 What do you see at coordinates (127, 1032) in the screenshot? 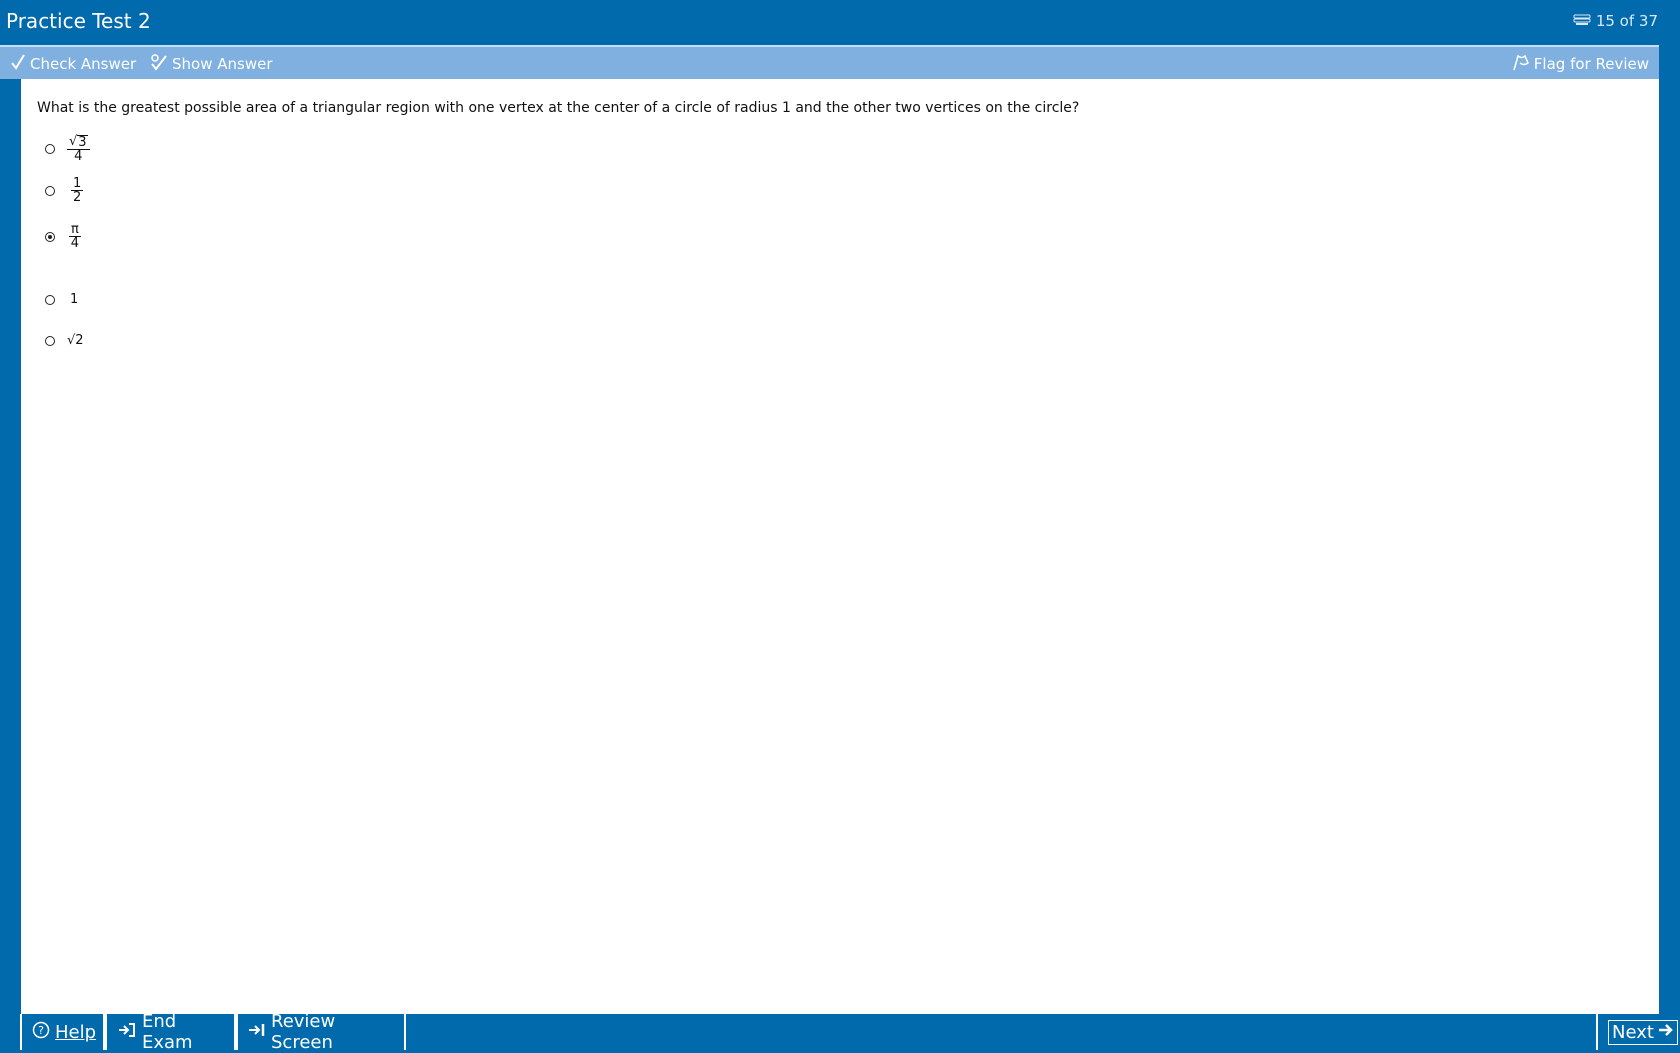
I see `end-exam-icon` at bounding box center [127, 1032].